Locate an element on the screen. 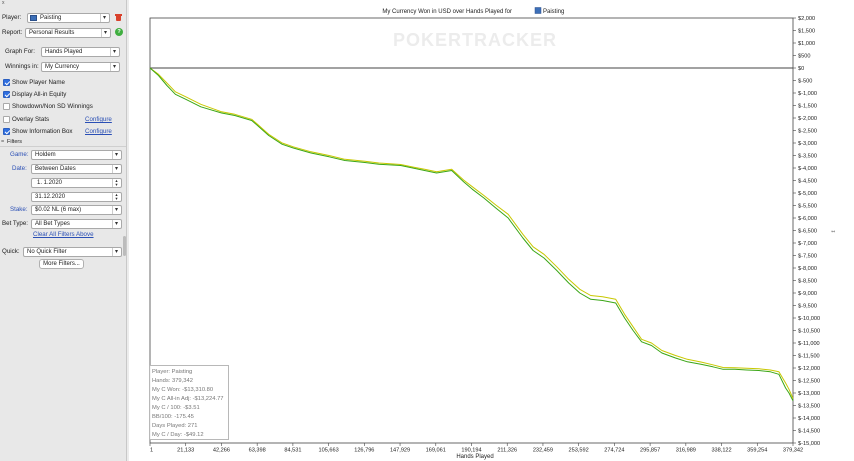  display-allin-equity-checkbox is located at coordinates (6, 94).